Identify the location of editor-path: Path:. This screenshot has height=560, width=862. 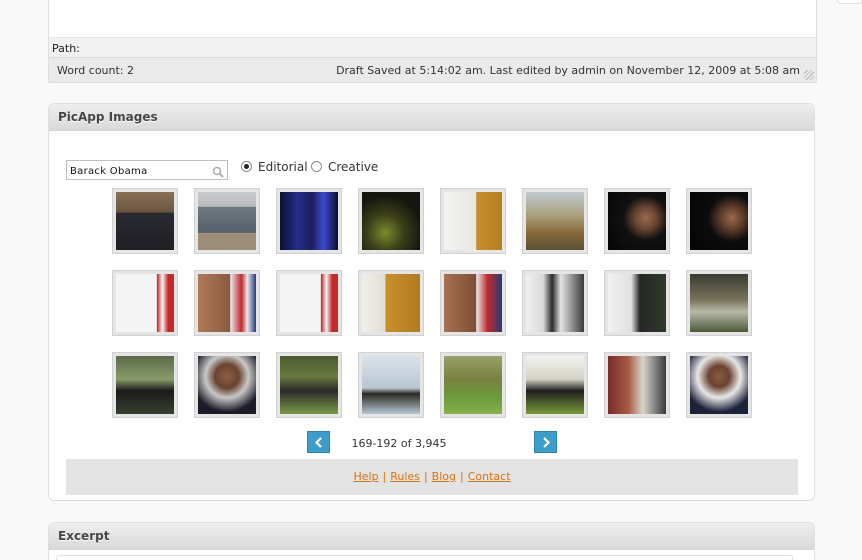
(432, 47).